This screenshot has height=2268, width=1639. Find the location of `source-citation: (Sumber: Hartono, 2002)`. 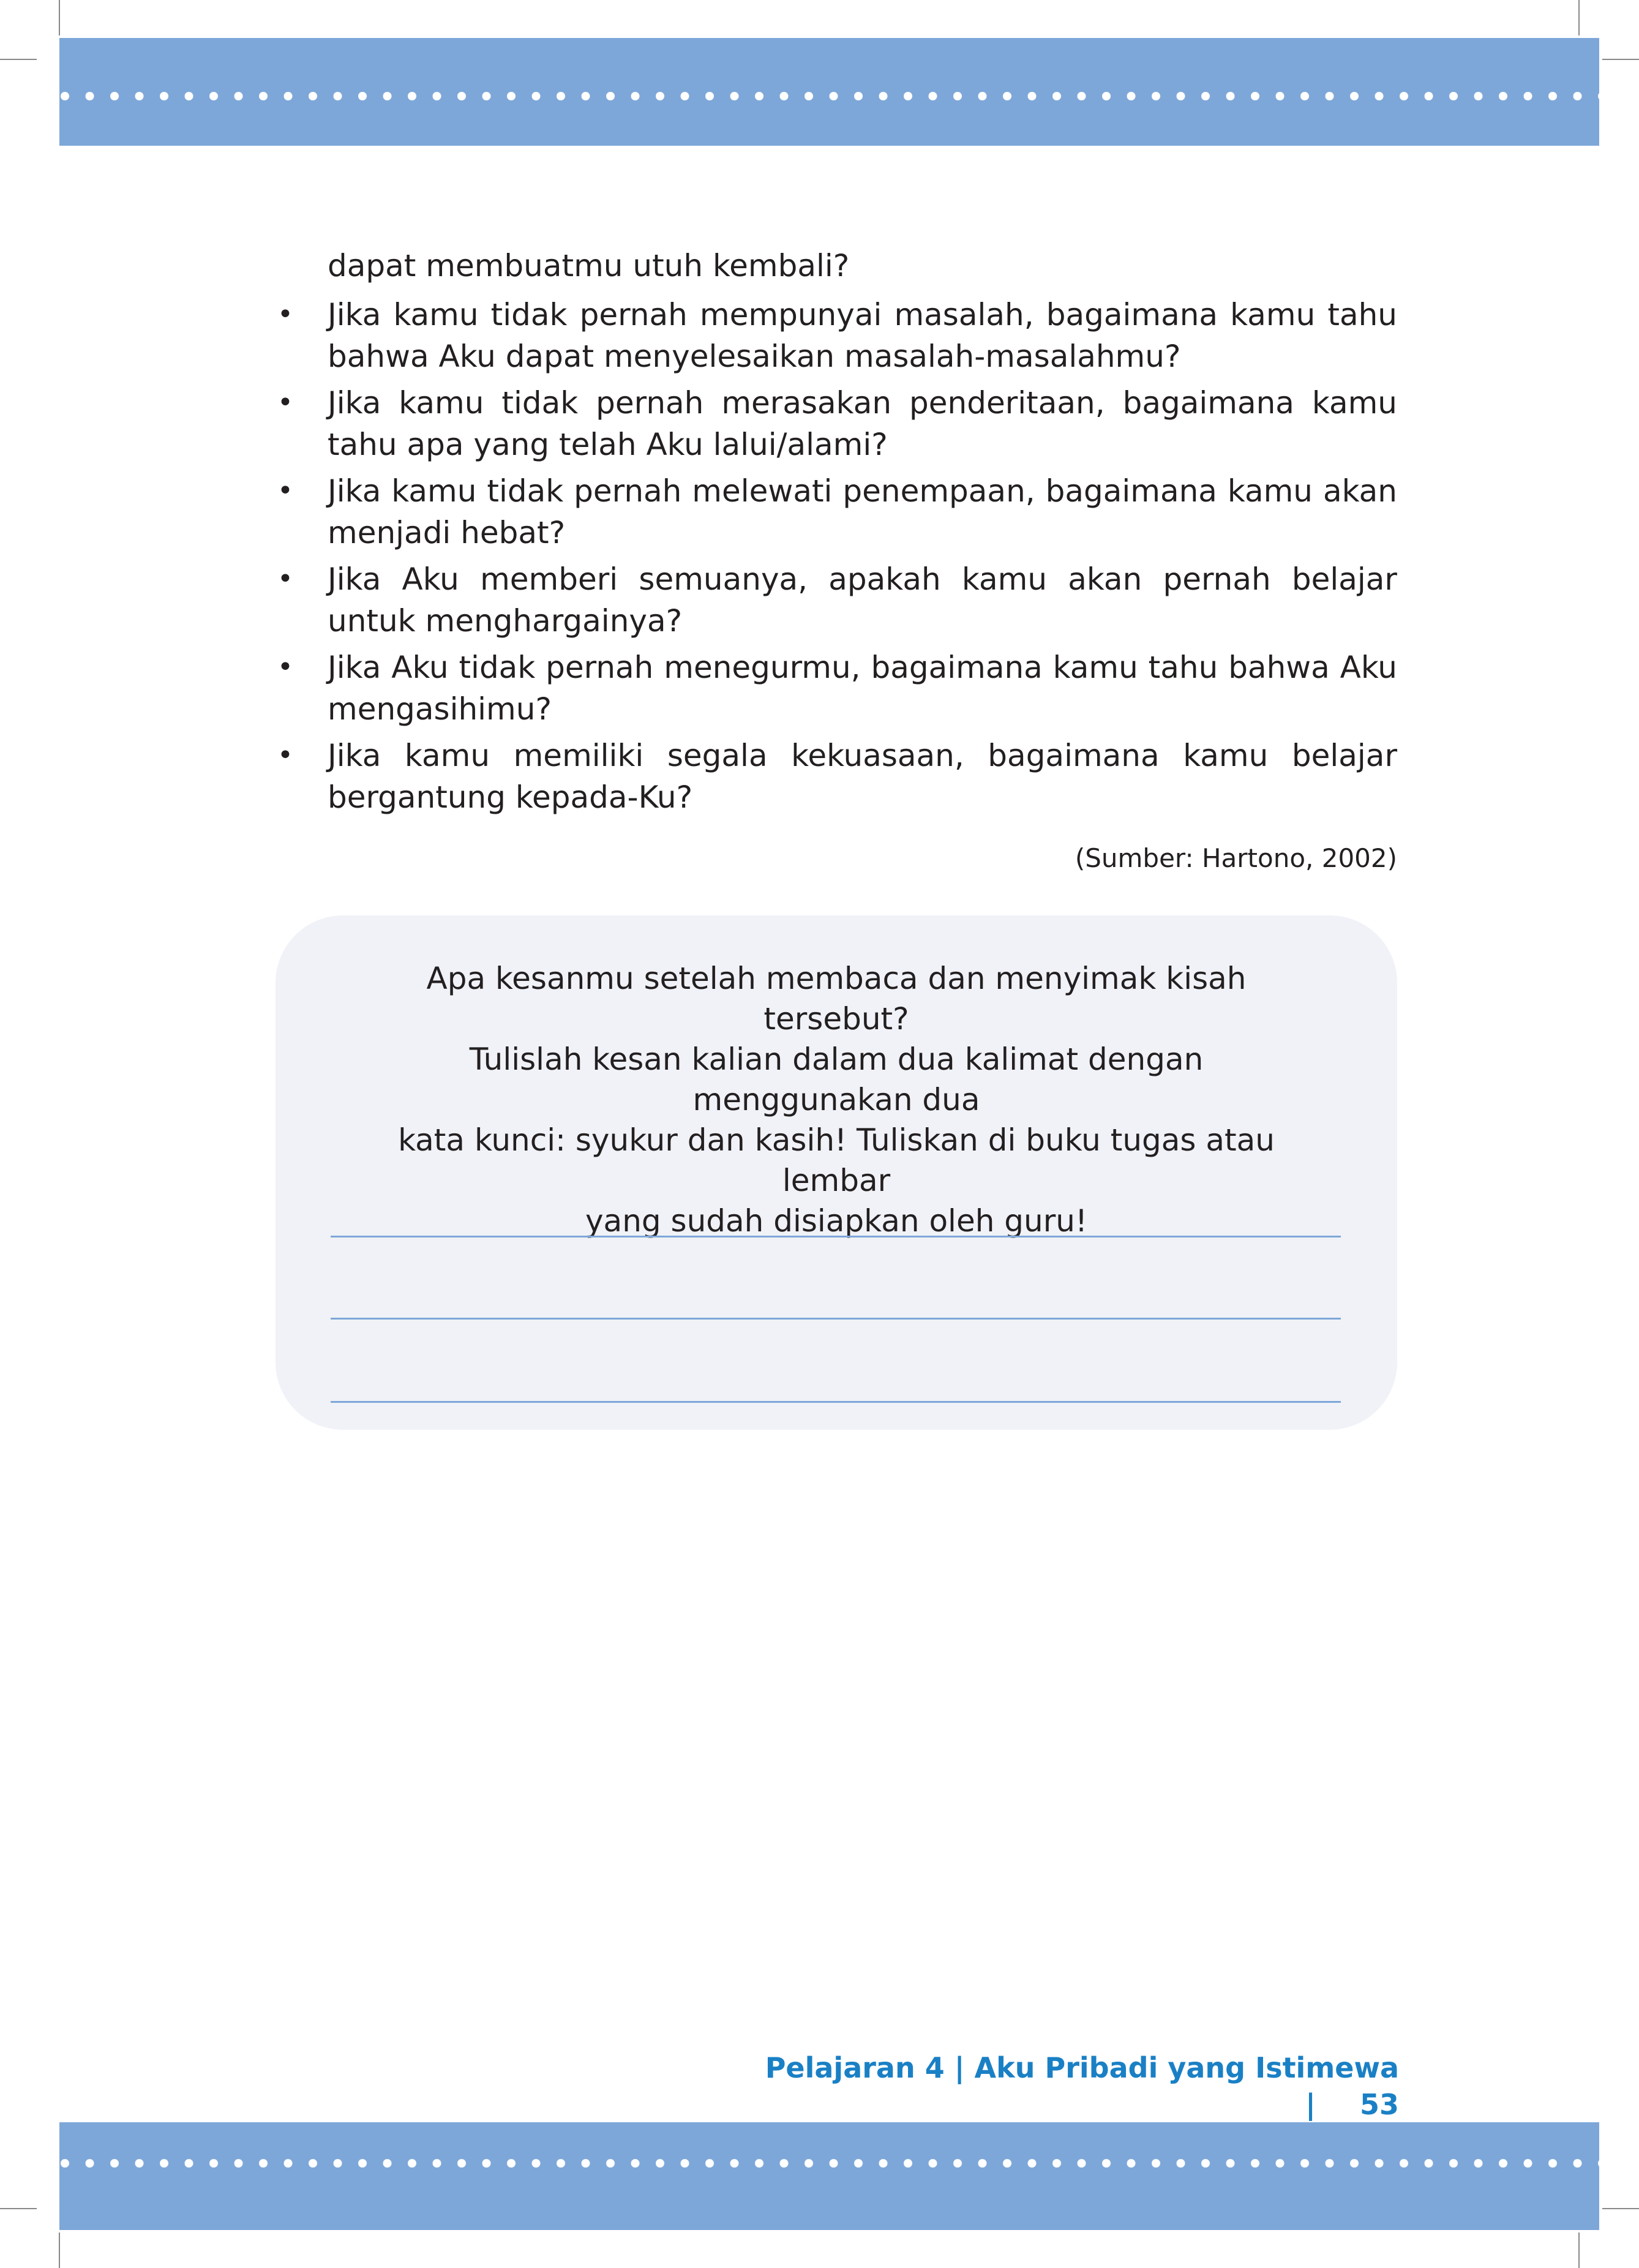

source-citation: (Sumber: Hartono, 2002) is located at coordinates (1236, 858).